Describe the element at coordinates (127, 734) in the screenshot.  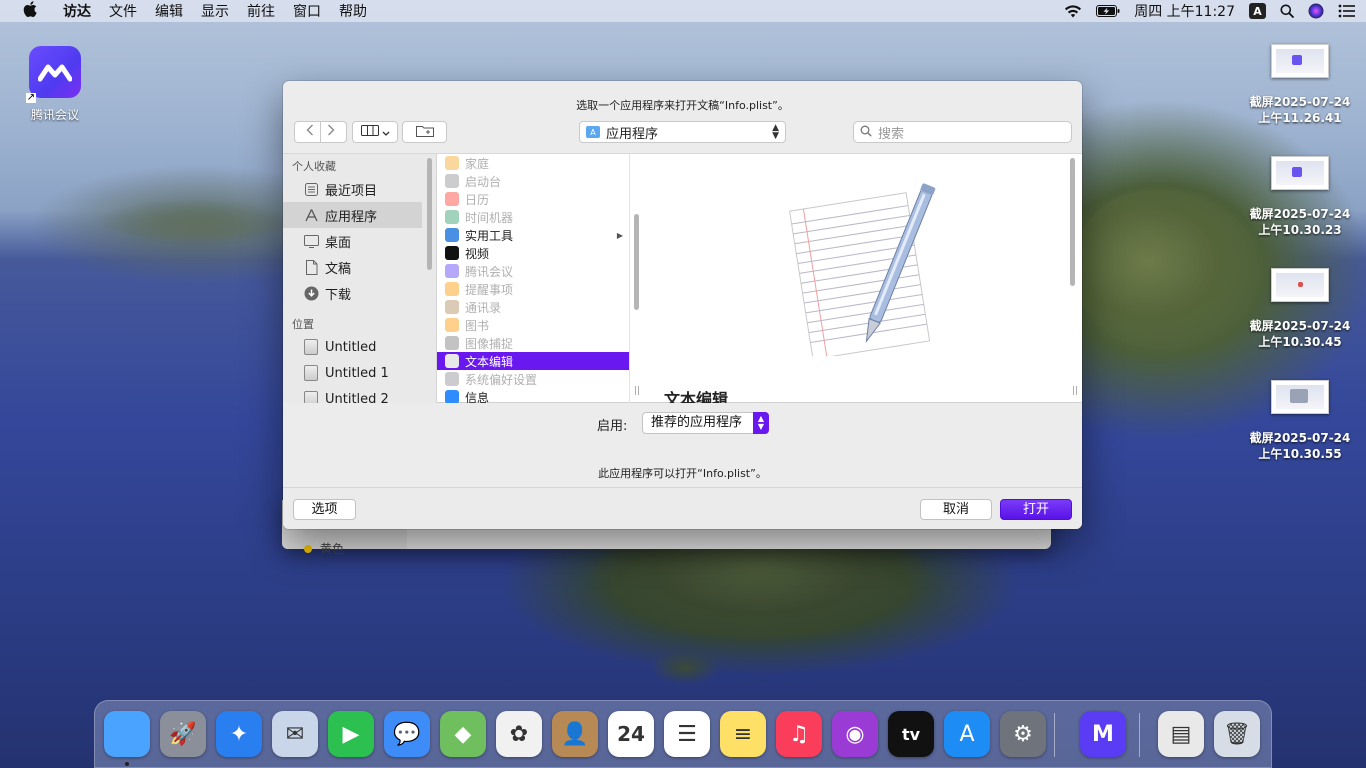
I see `finder-icon` at that location.